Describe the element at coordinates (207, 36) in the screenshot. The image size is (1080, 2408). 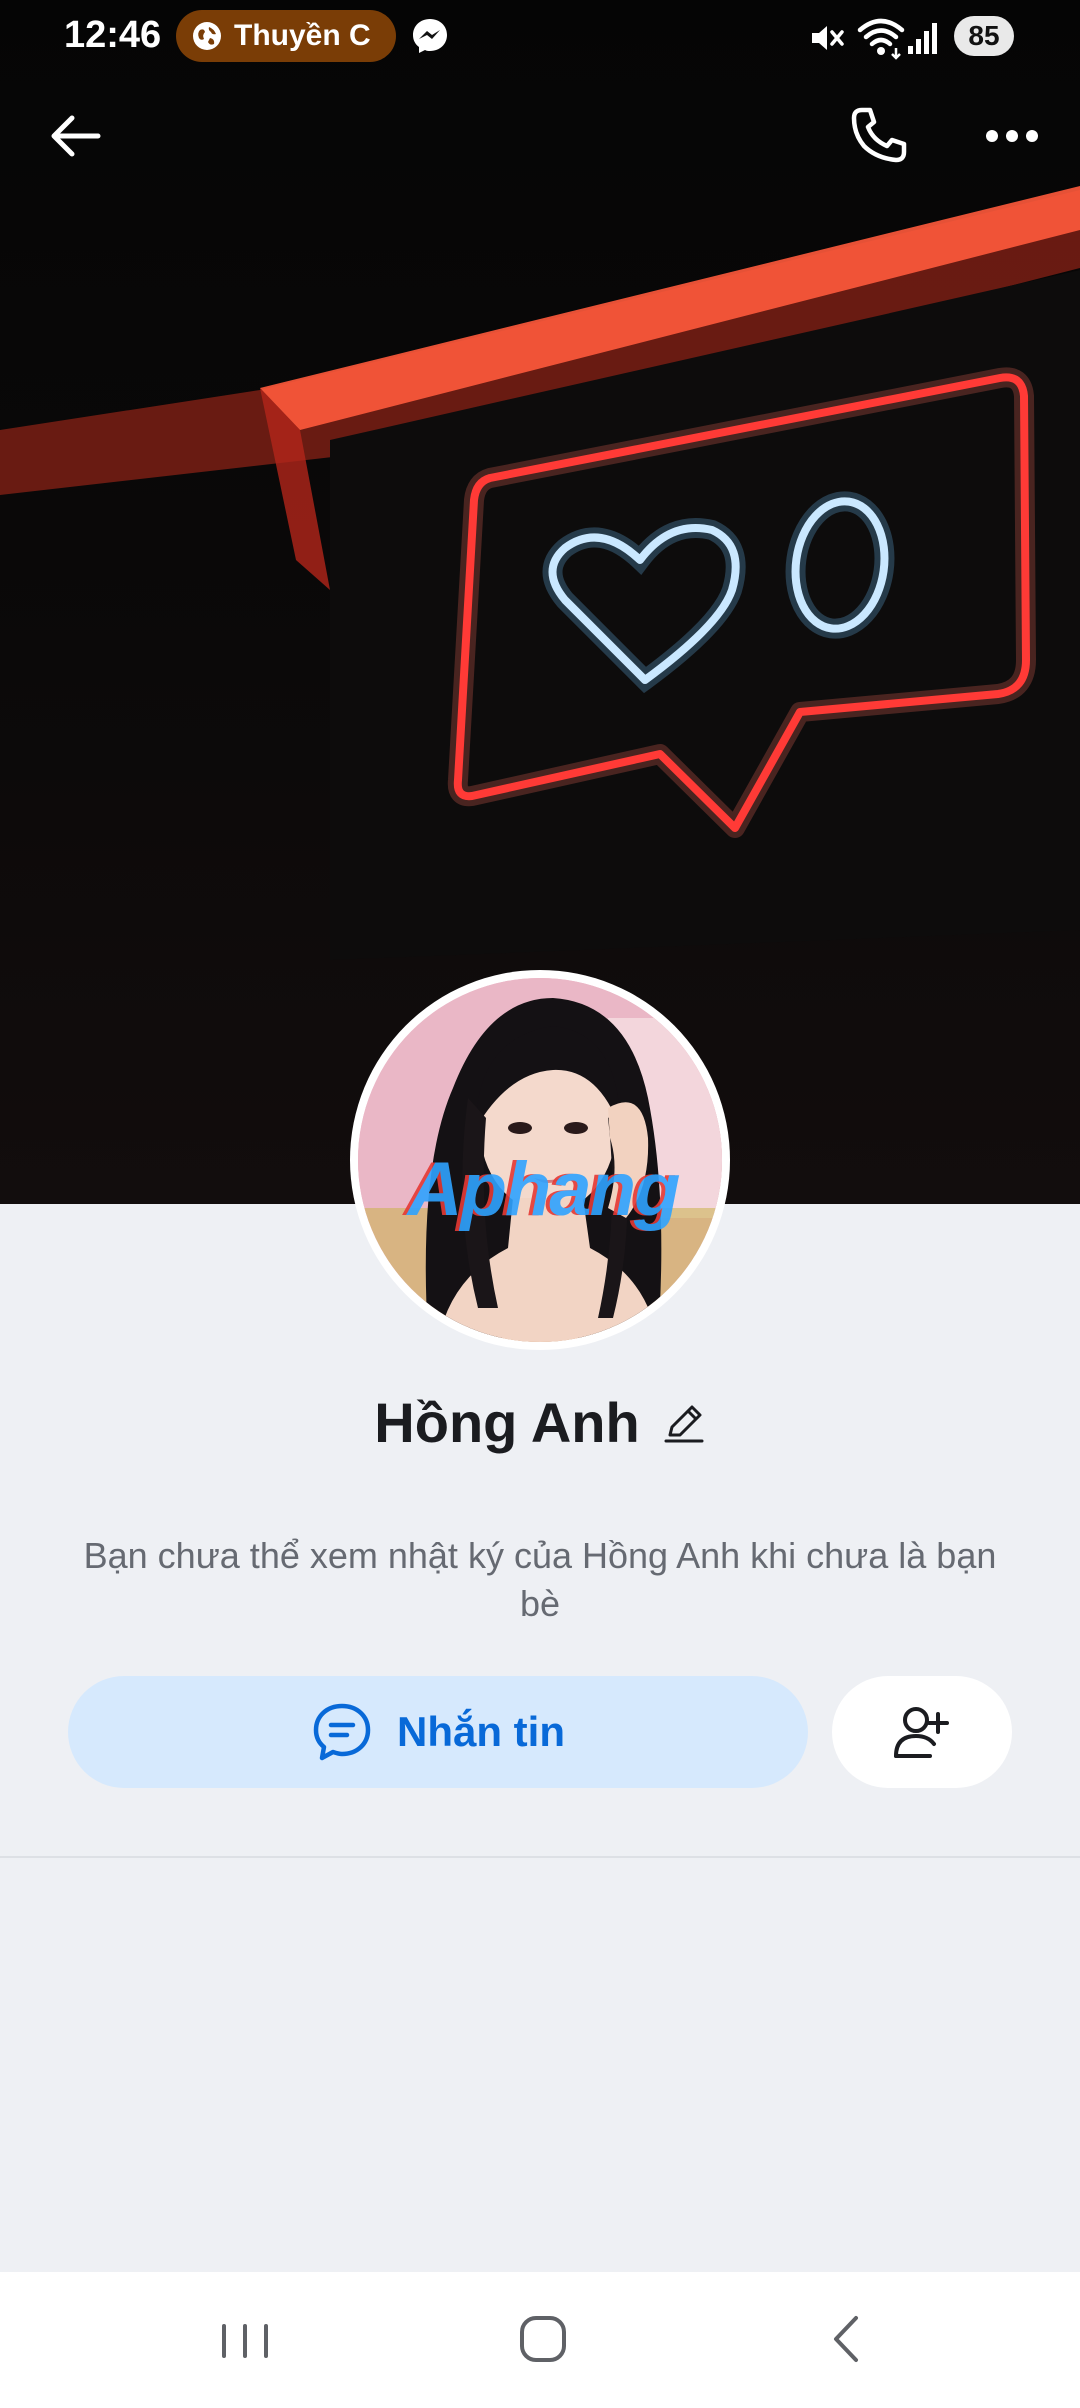
I see `globe-icon` at that location.